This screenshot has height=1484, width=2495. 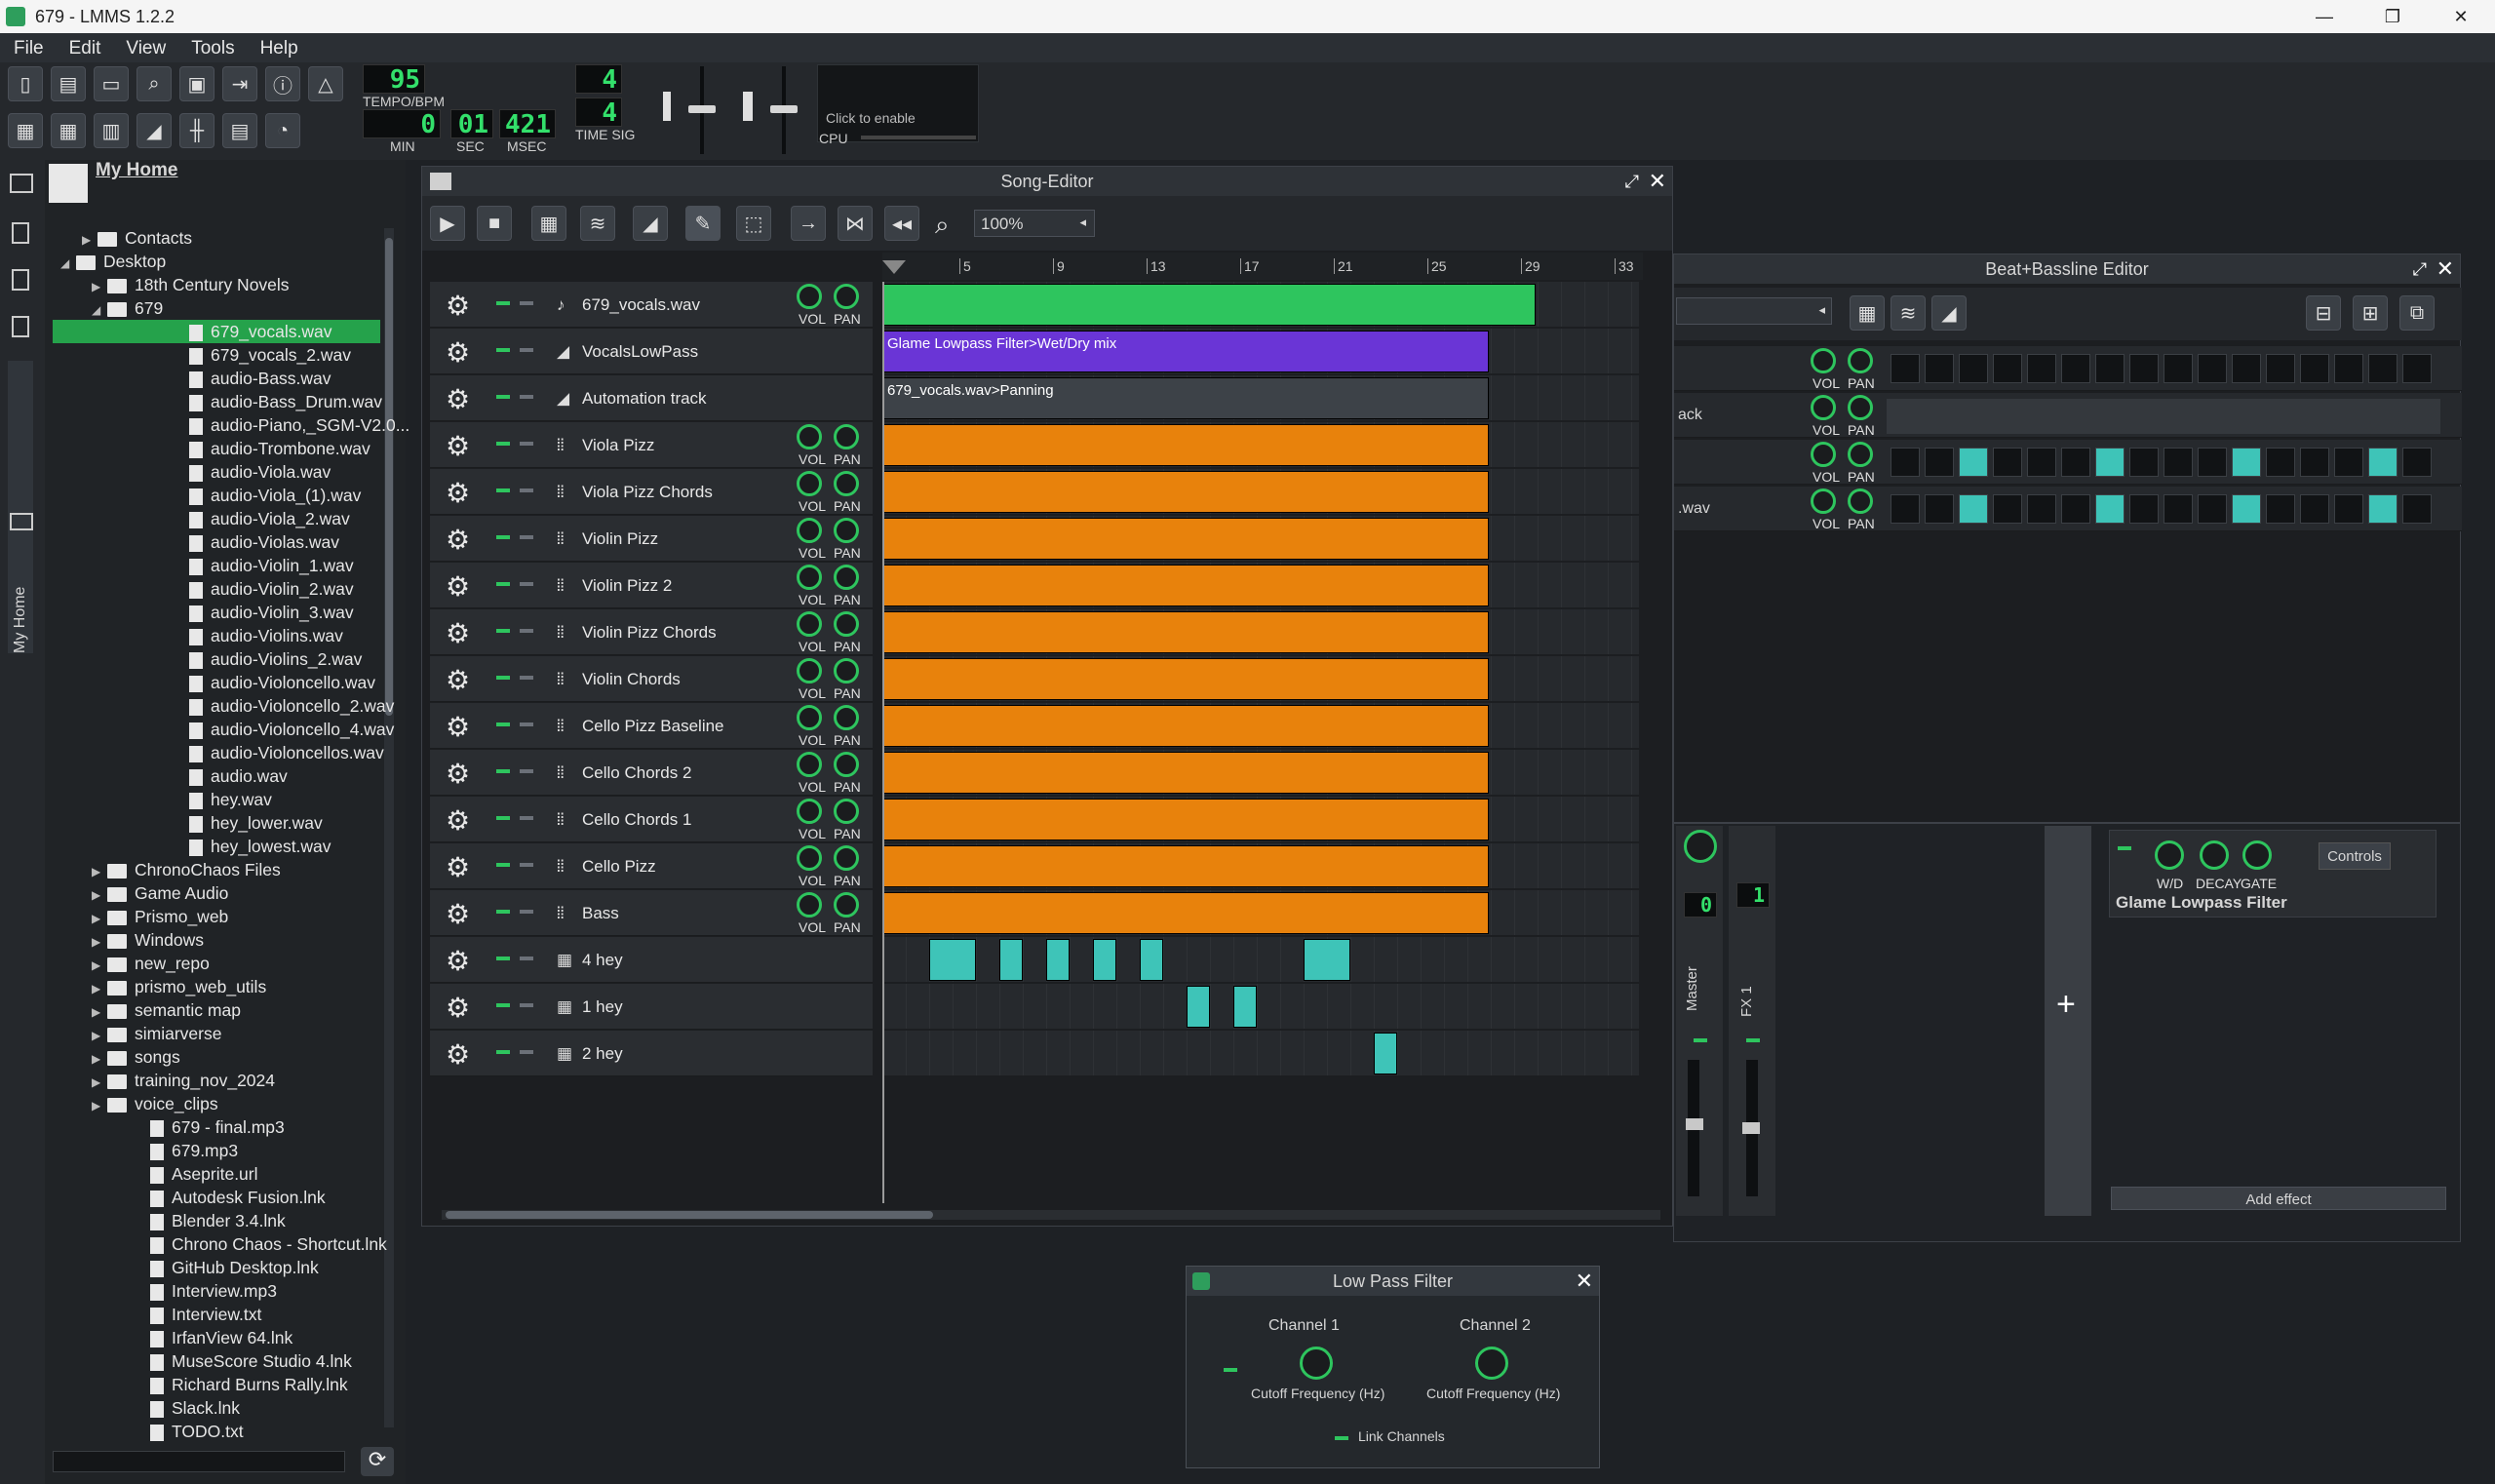 I want to click on send-knob, so click(x=1700, y=846).